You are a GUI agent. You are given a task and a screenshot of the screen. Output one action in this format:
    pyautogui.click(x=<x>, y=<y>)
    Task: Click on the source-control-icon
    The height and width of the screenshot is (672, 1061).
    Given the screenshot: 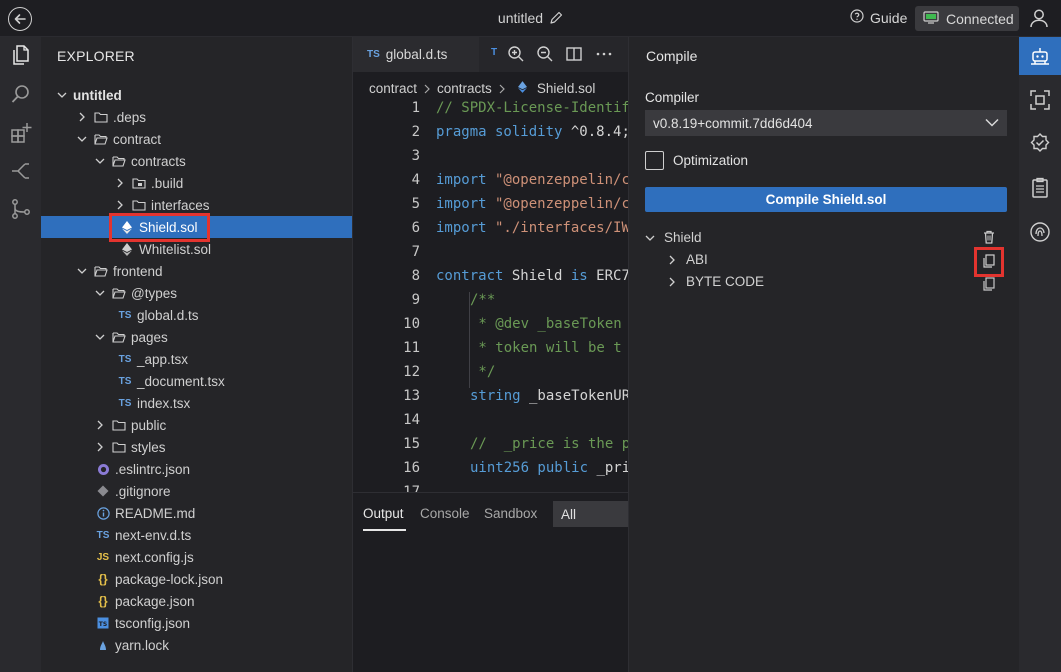 What is the action you would take?
    pyautogui.click(x=21, y=171)
    